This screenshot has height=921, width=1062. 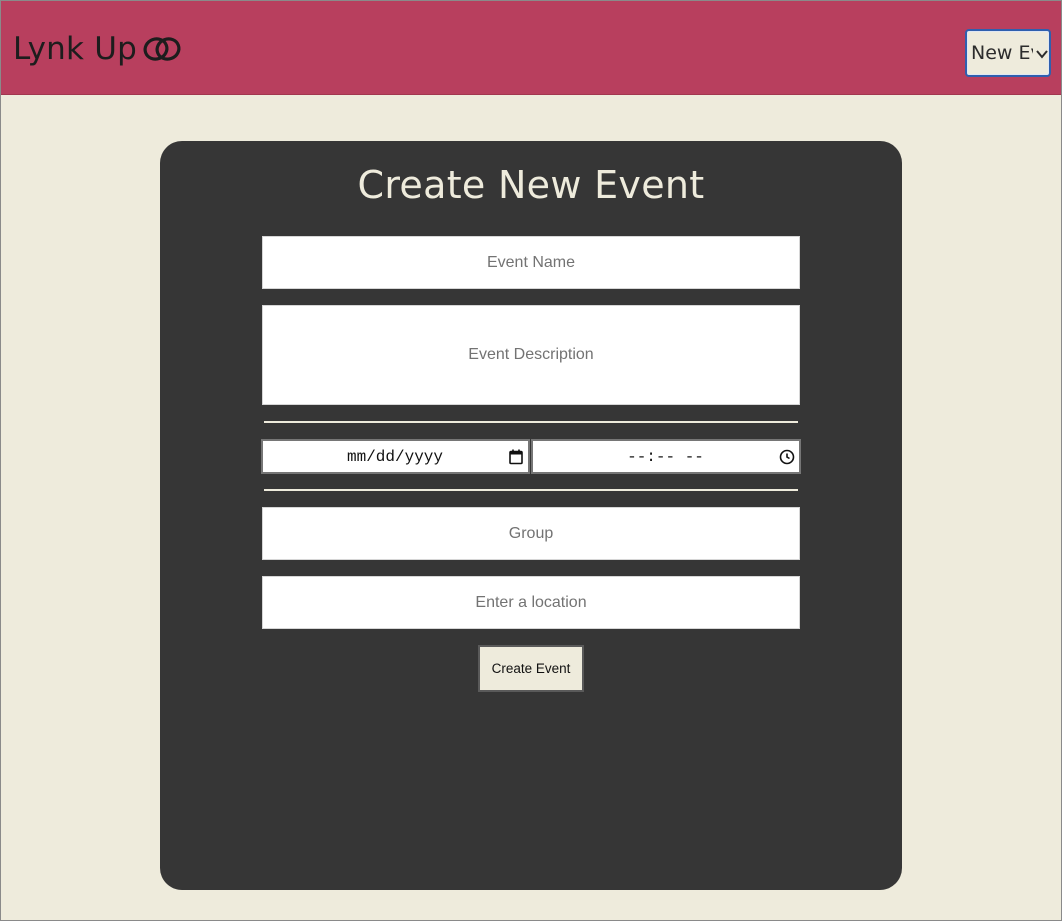 I want to click on event-name-placeholder: Event Name, so click(x=531, y=262).